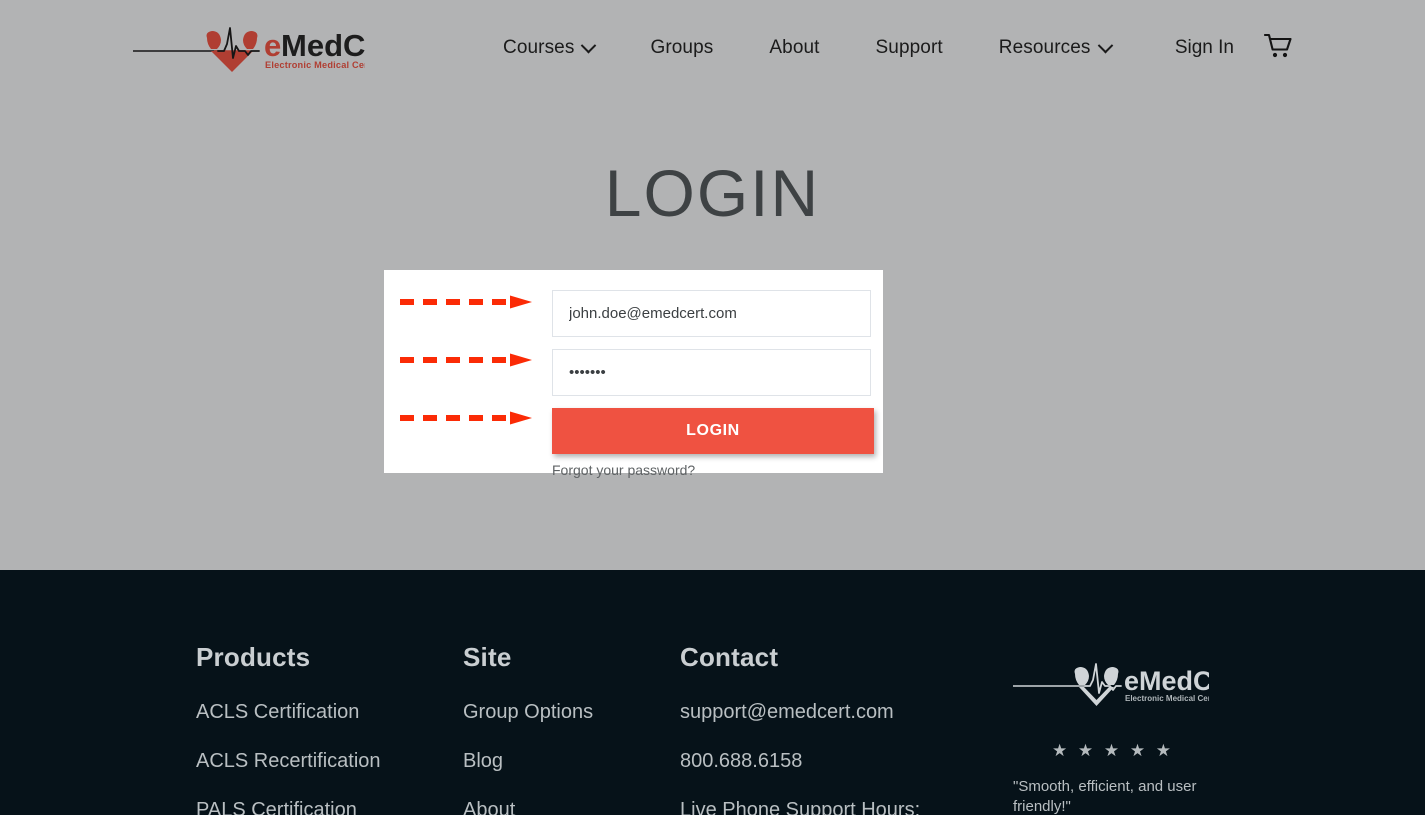 The height and width of the screenshot is (815, 1425). Describe the element at coordinates (713, 431) in the screenshot. I see `login-button: LOGIN` at that location.